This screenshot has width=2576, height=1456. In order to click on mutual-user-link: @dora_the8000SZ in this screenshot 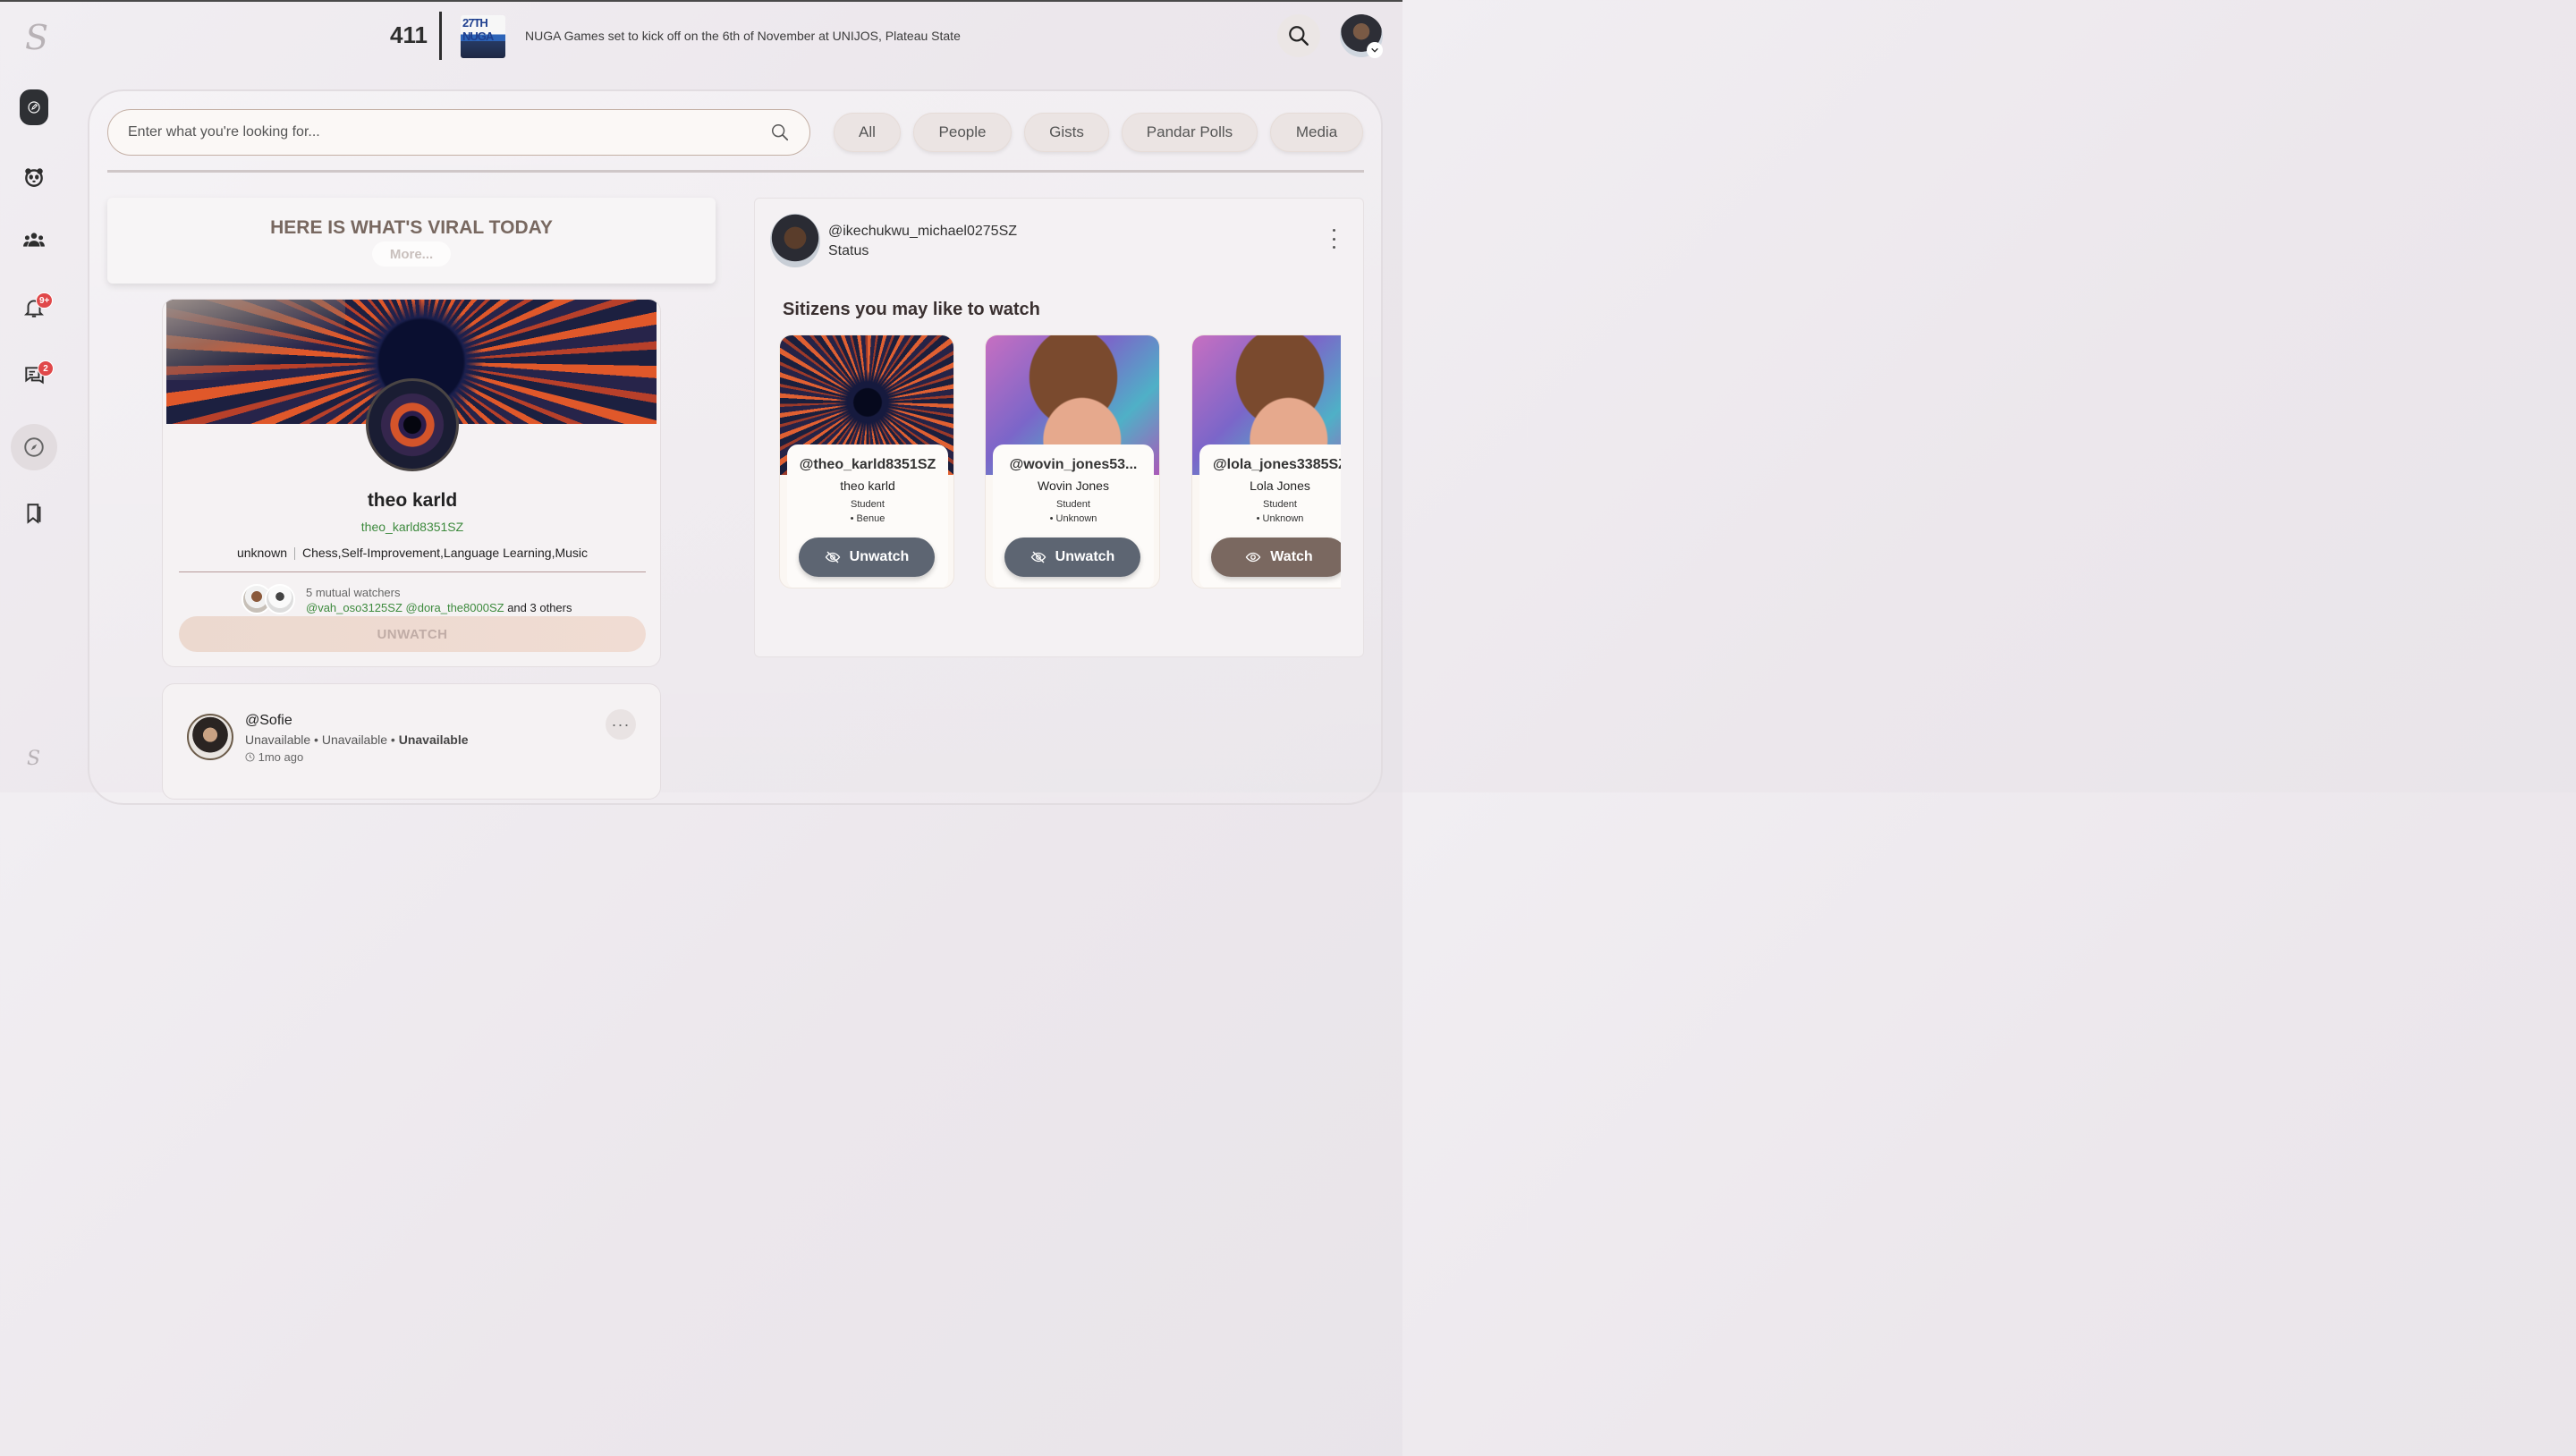, I will do `click(455, 607)`.